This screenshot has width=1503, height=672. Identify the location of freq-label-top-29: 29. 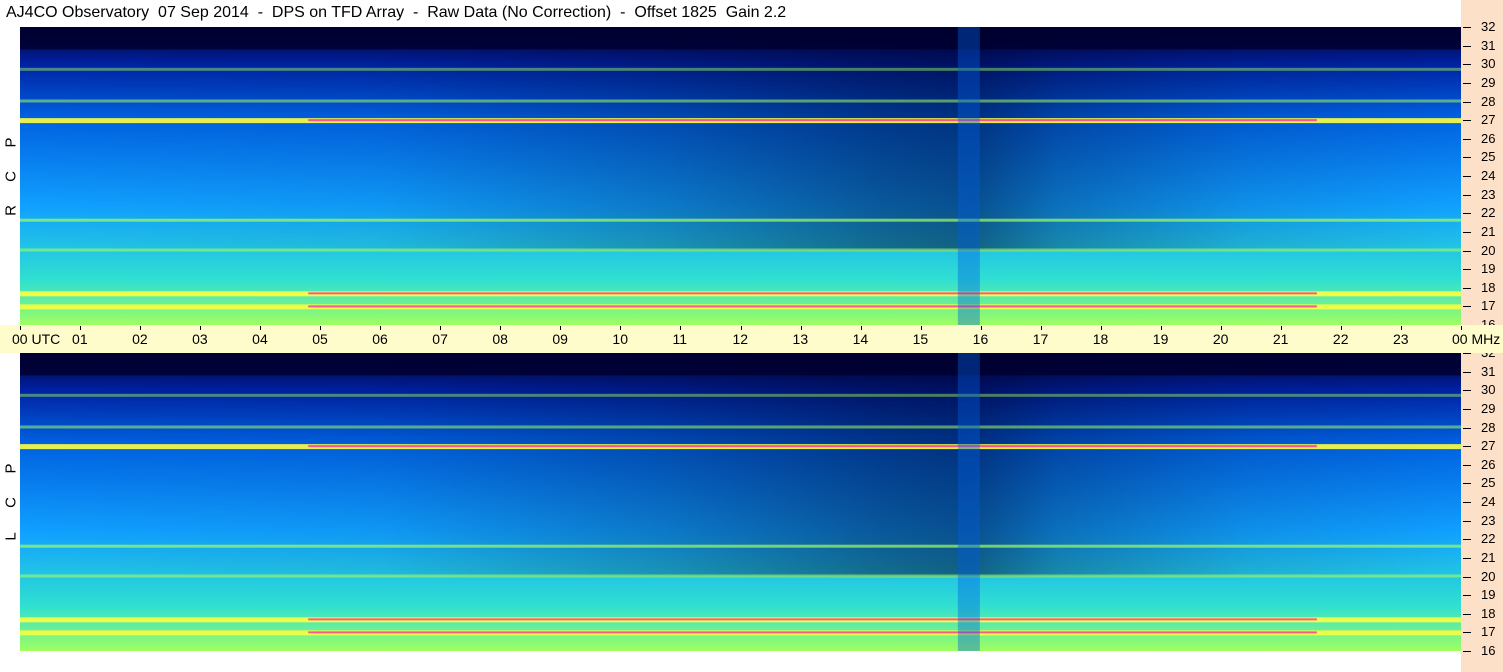
(1488, 82).